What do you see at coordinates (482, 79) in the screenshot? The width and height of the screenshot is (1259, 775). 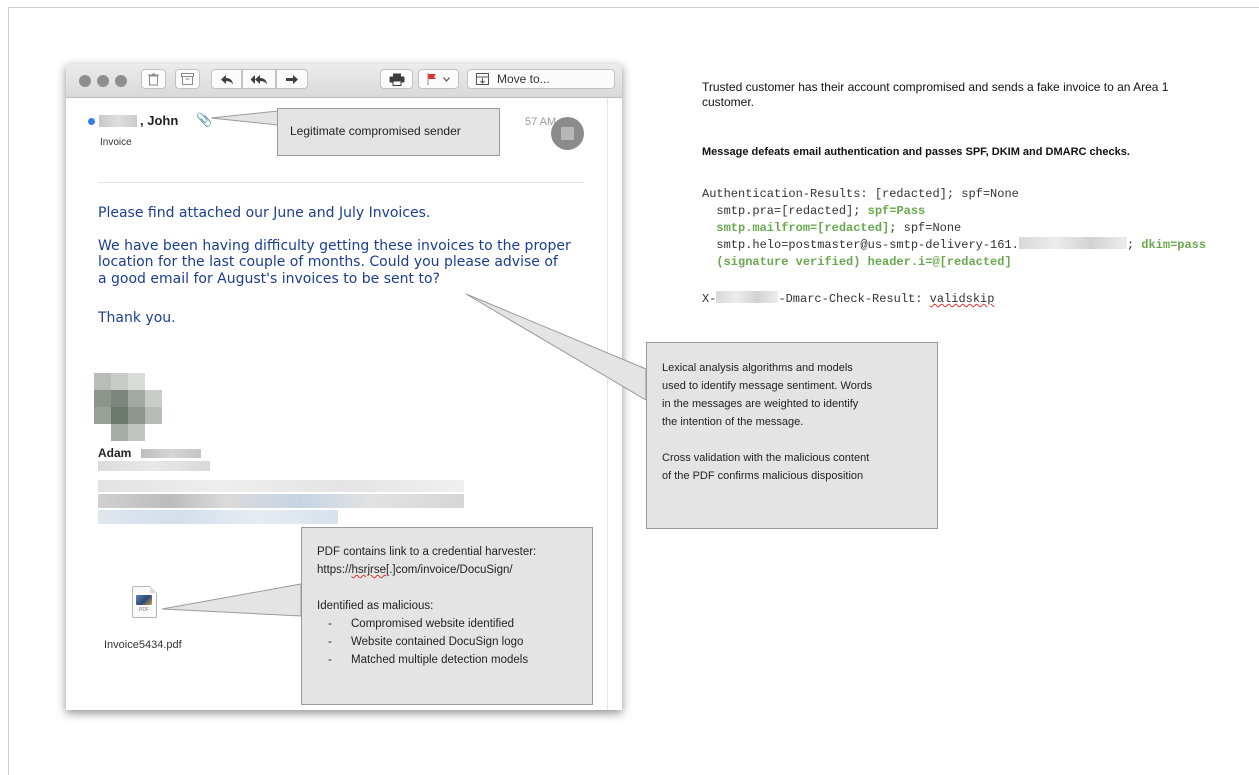 I see `move-to-icon` at bounding box center [482, 79].